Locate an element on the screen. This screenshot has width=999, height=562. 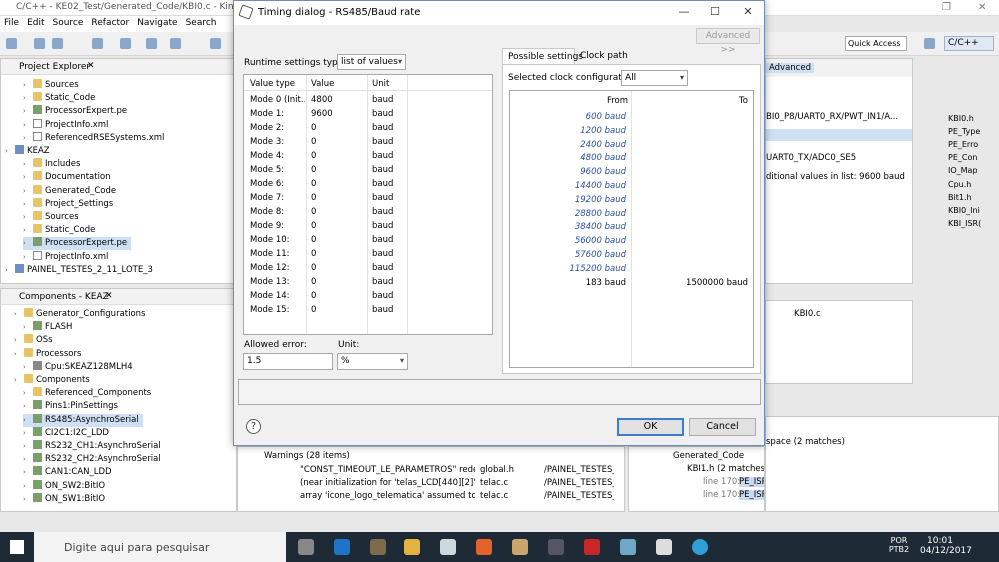
app2-icon is located at coordinates (556, 547).